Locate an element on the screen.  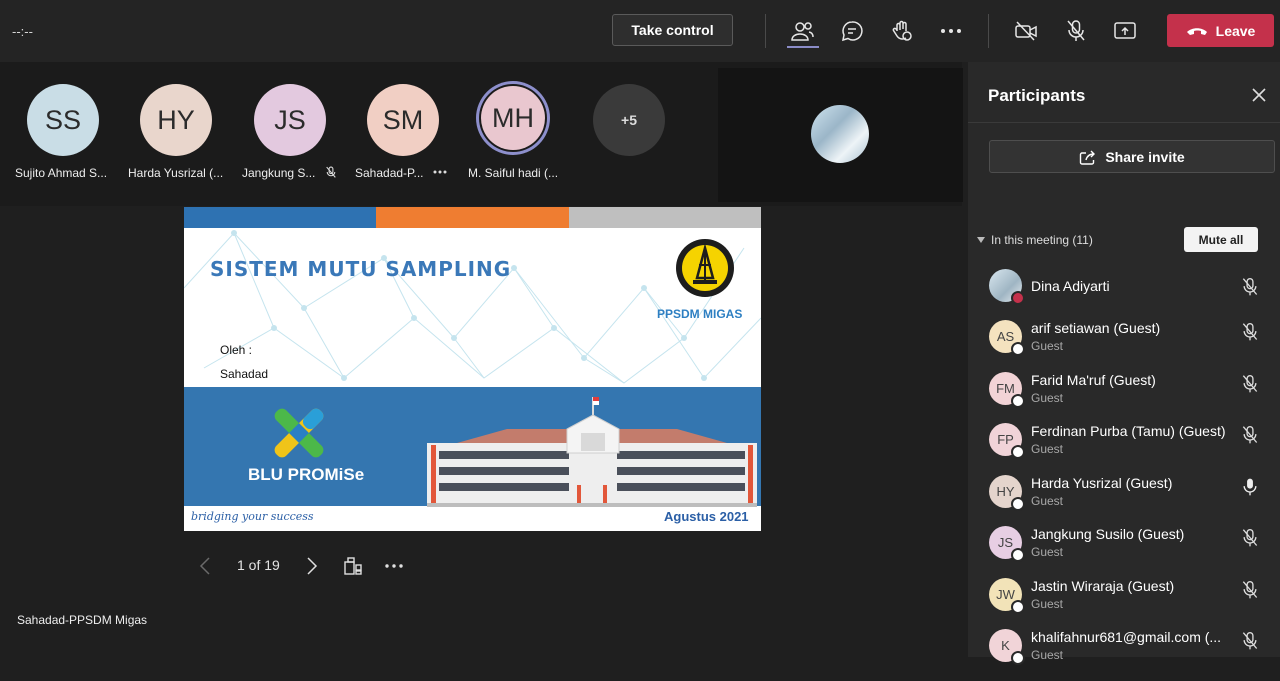
slide-oleh-label: Oleh : is located at coordinates (236, 350).